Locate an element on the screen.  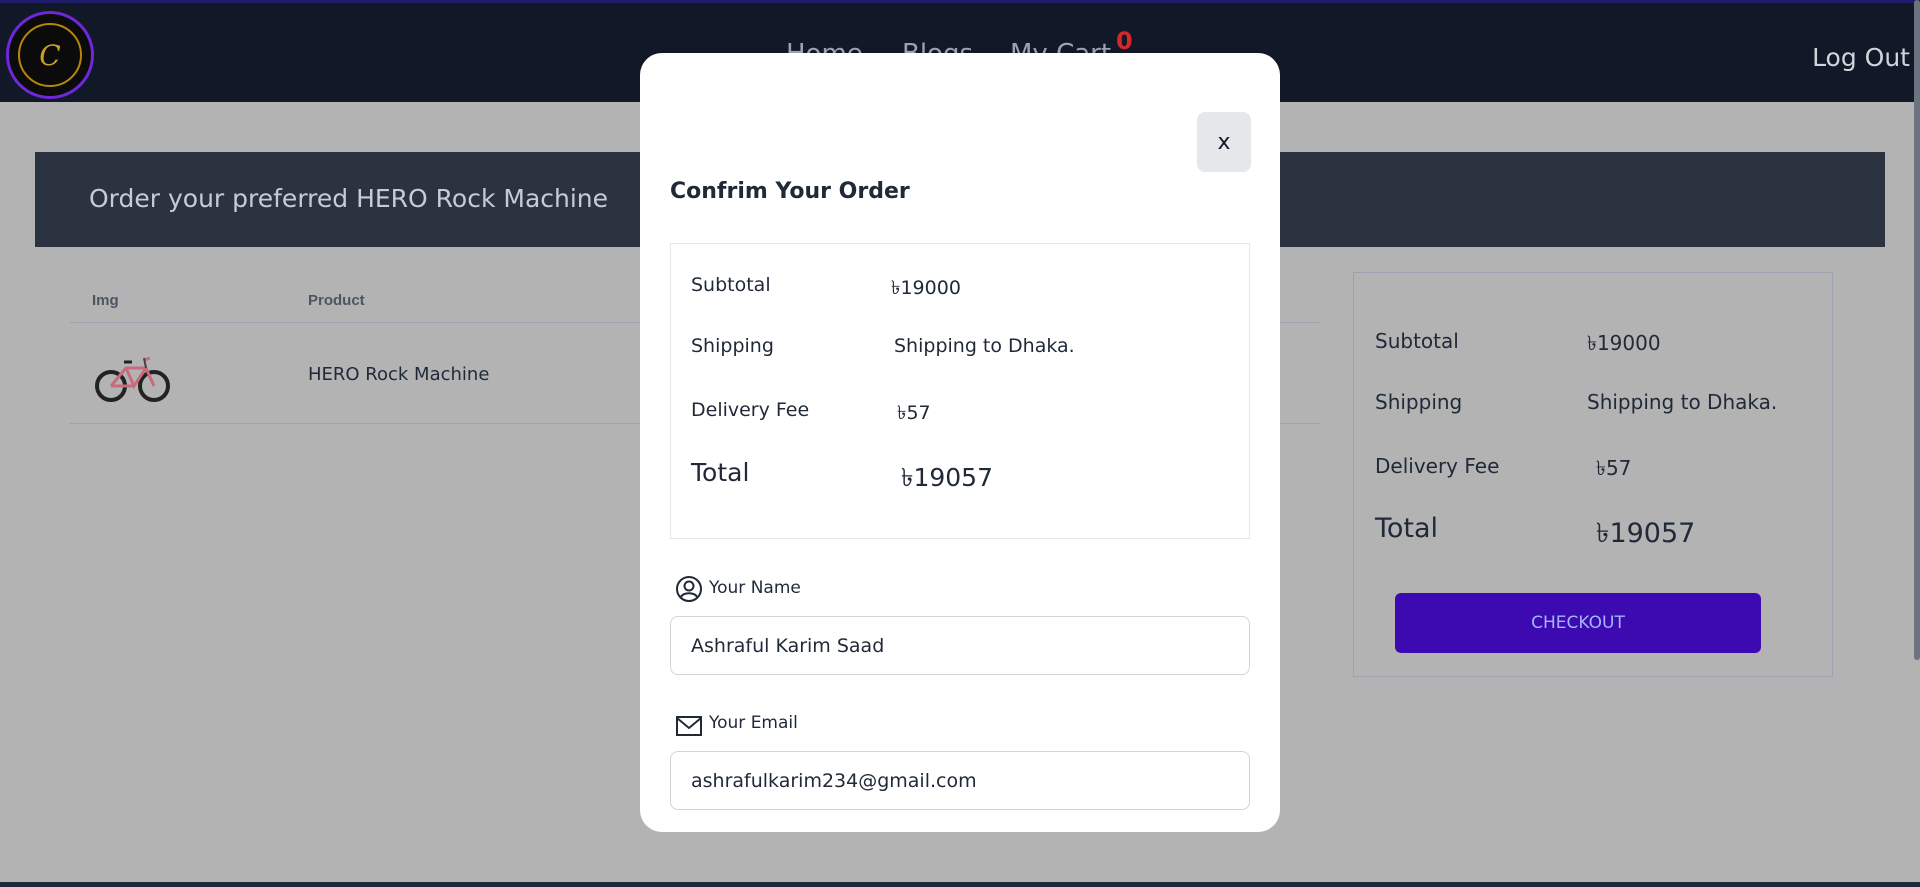
brand-logo: C is located at coordinates (50, 55).